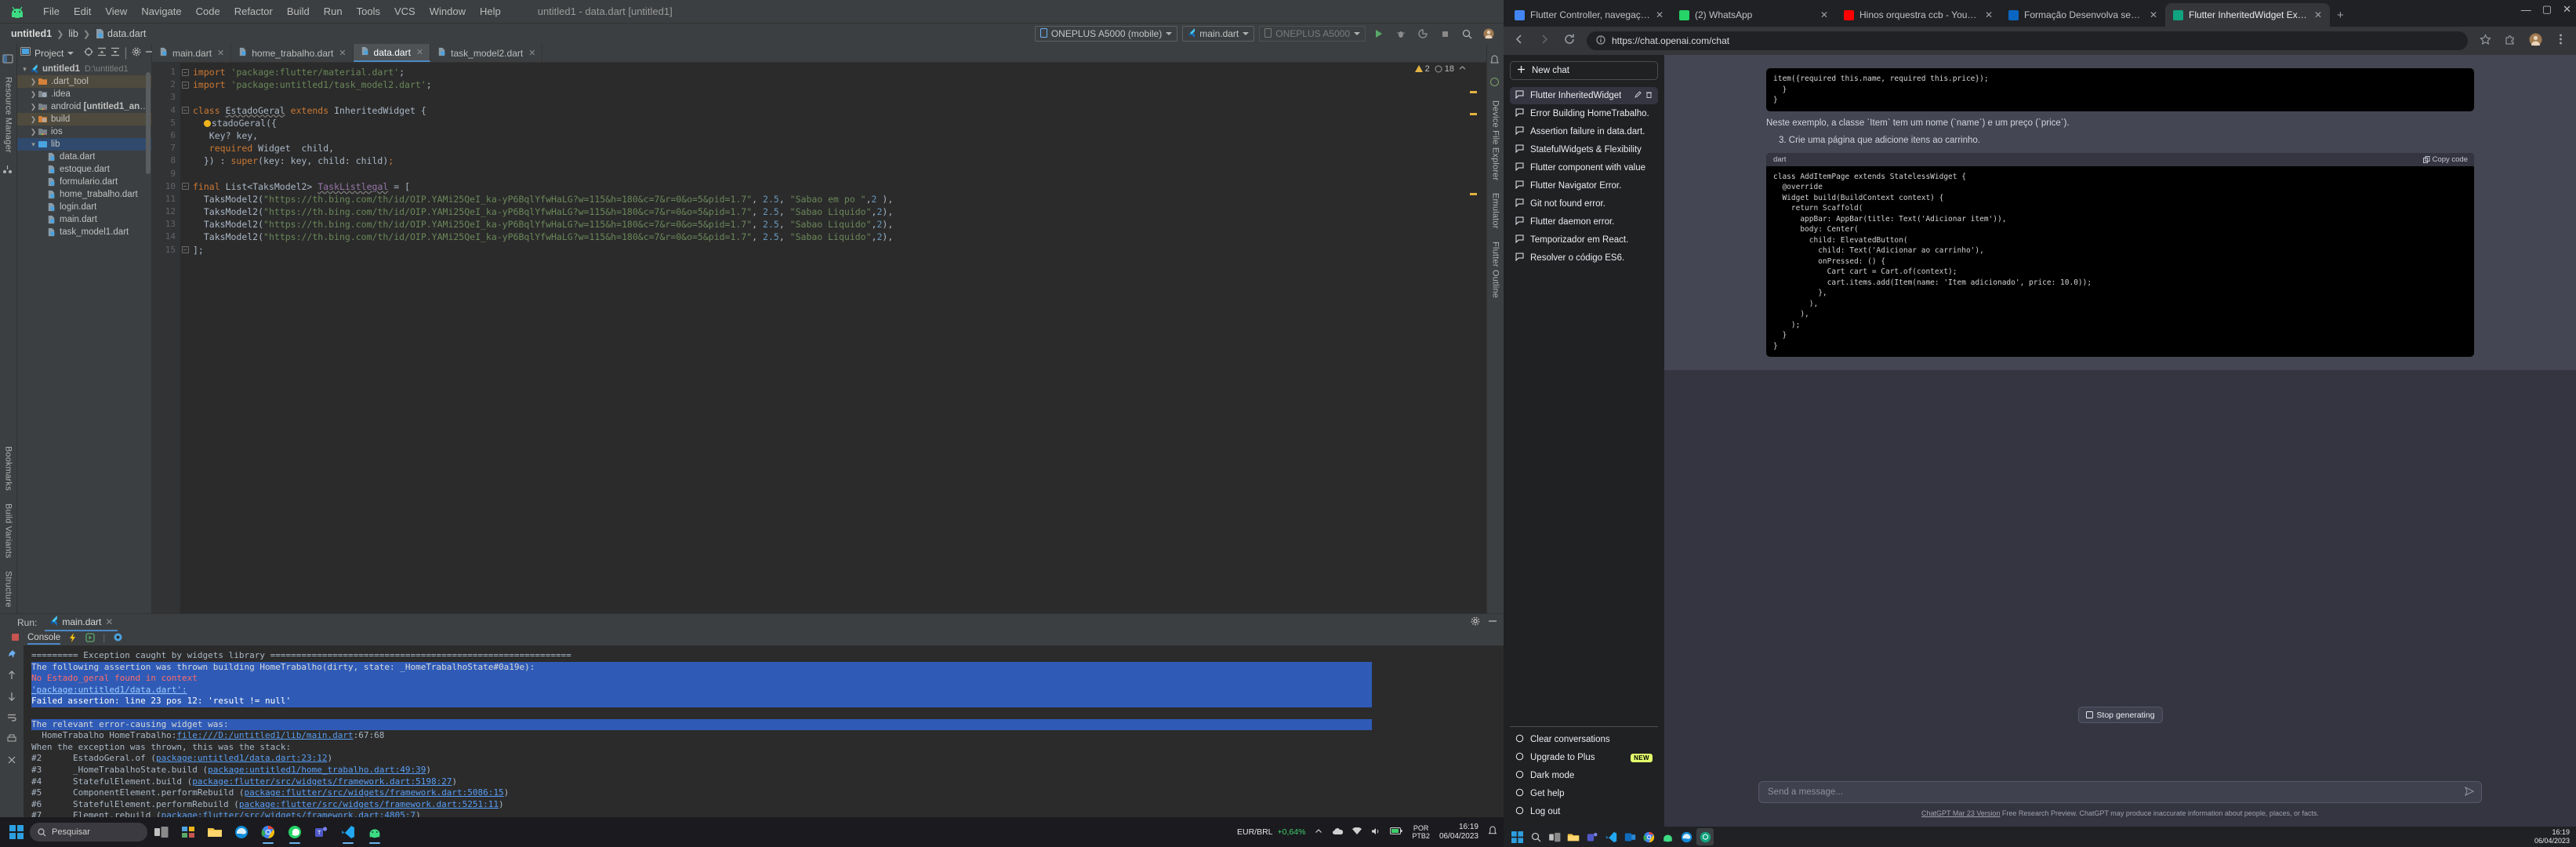  Describe the element at coordinates (1649, 95) in the screenshot. I see `delete-icon` at that location.